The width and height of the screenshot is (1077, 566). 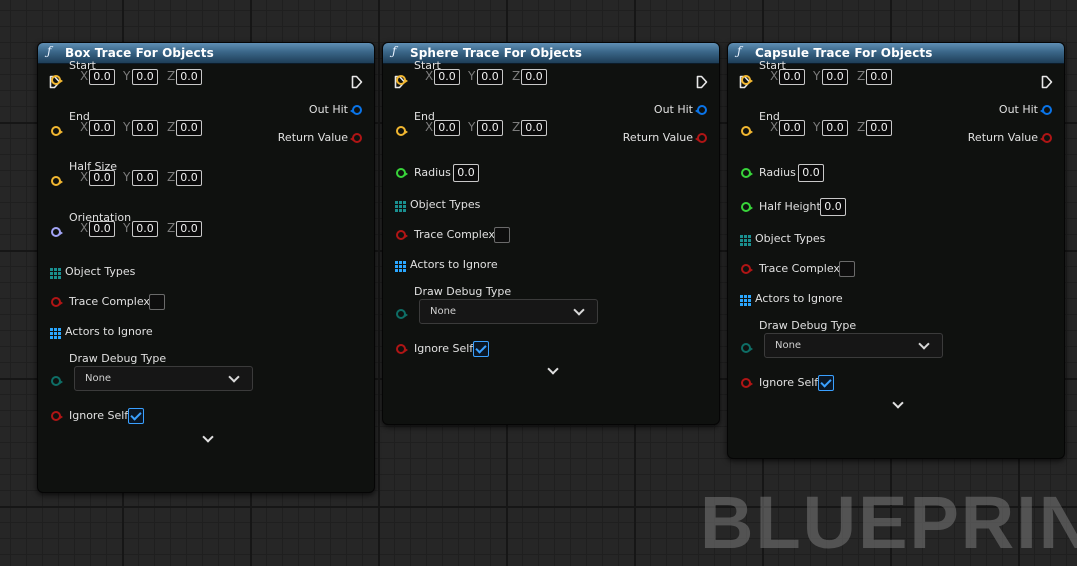 I want to click on orientation-y-field: 0.0, so click(x=145, y=229).